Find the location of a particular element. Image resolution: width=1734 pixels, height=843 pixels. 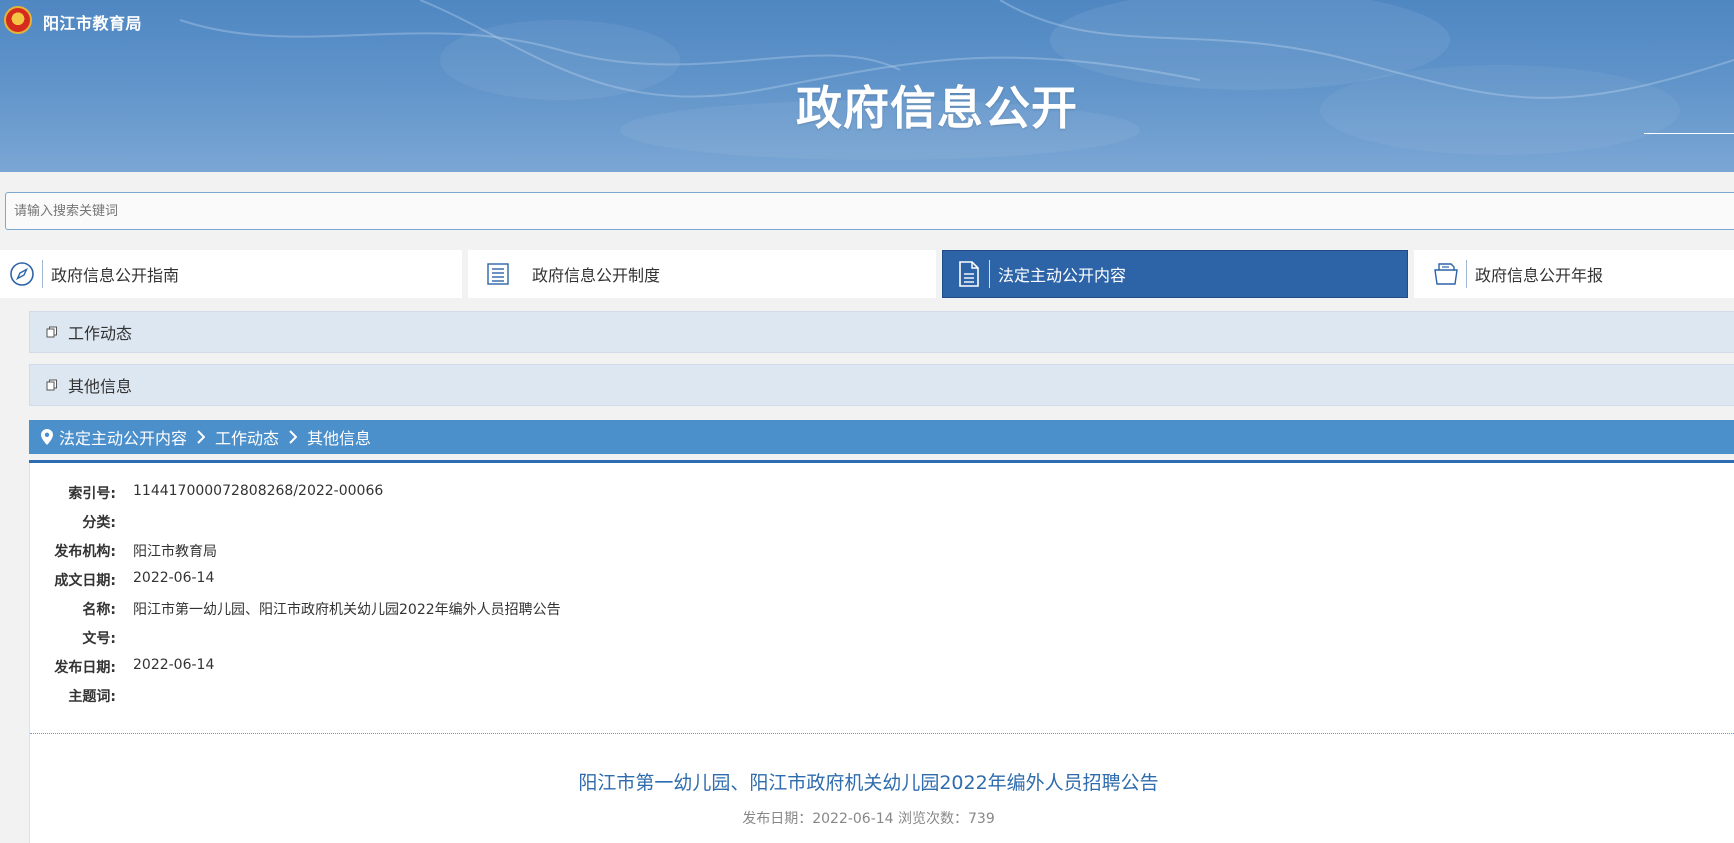

meta-label: 文号: is located at coordinates (99, 639).